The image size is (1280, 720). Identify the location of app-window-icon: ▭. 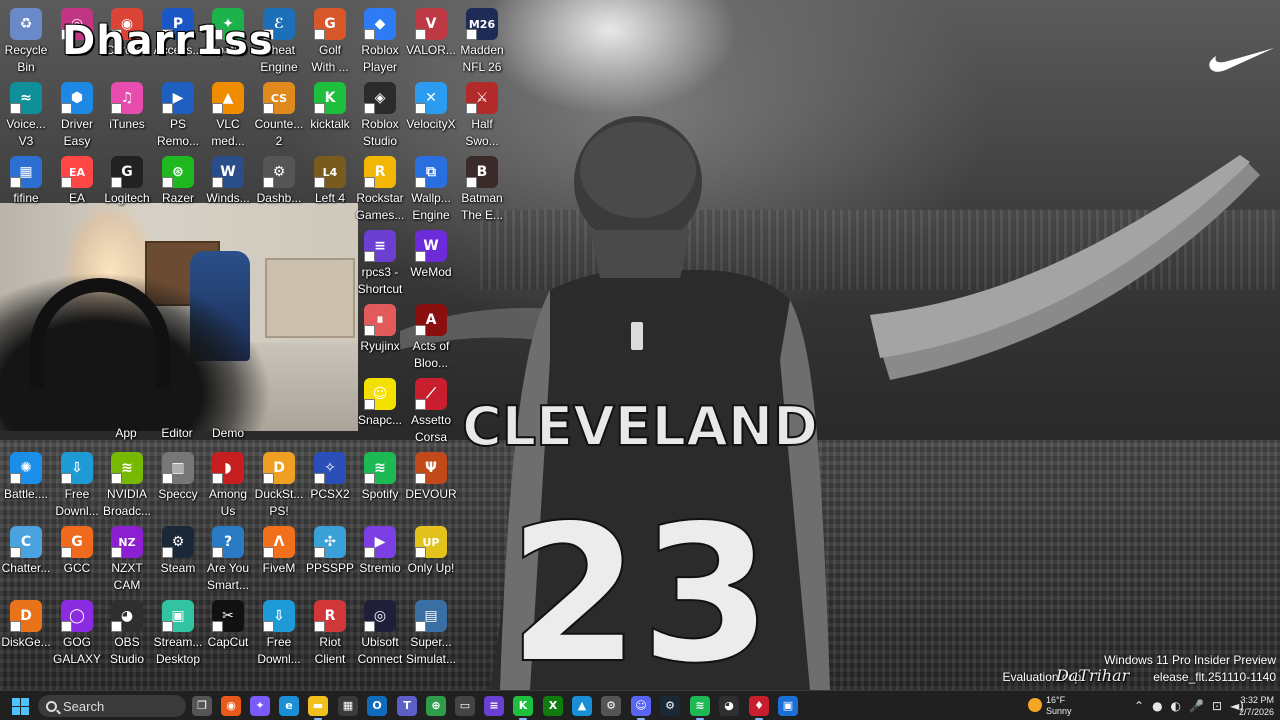
(465, 706).